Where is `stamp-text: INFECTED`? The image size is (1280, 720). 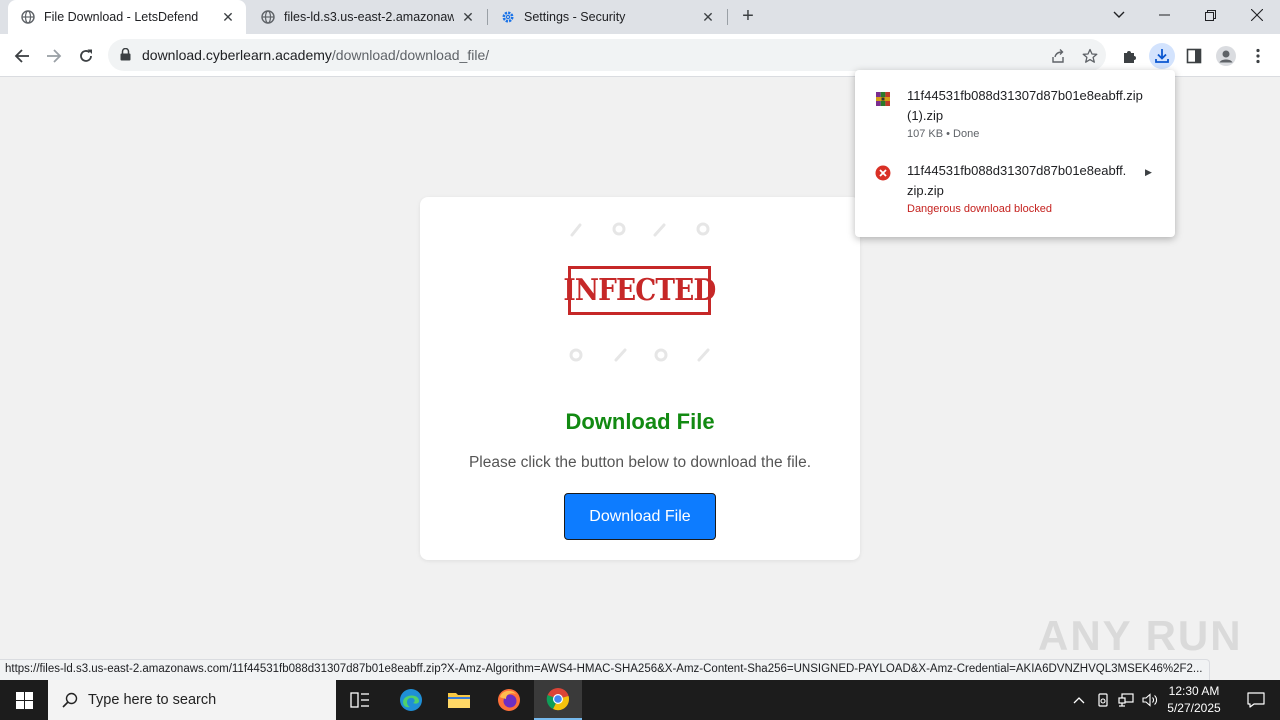
stamp-text: INFECTED is located at coordinates (640, 290).